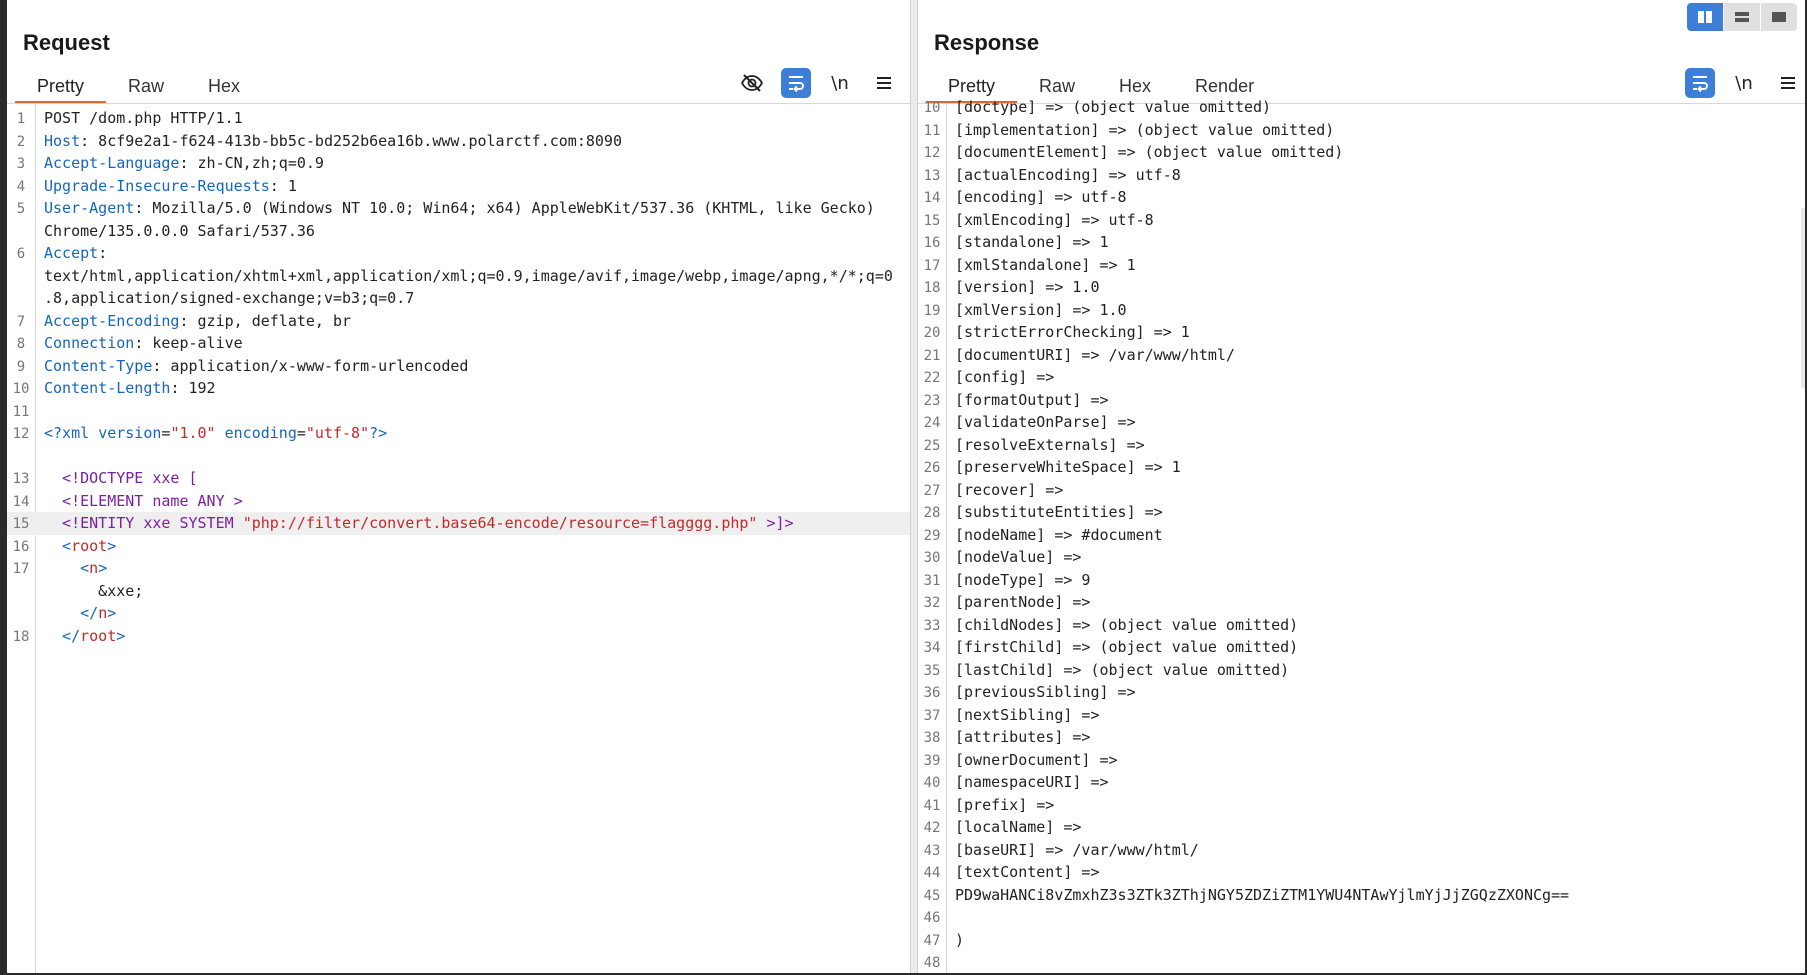 The height and width of the screenshot is (975, 1807). What do you see at coordinates (1361, 197) in the screenshot?
I see `code-line: 14 [encoding] => utf-8` at bounding box center [1361, 197].